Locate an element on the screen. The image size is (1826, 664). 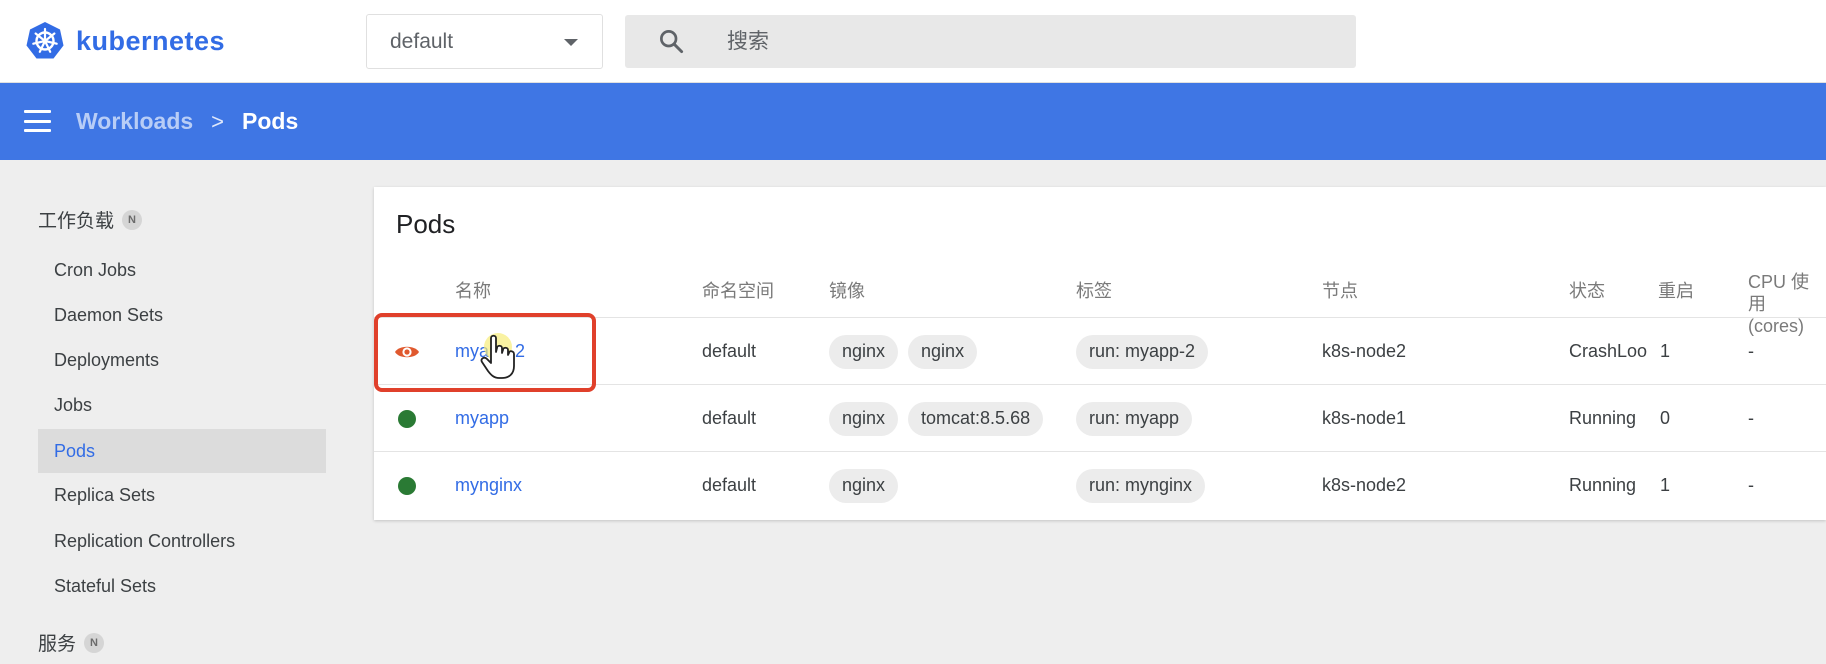
pod-images: nginx nginx is located at coordinates (908, 351).